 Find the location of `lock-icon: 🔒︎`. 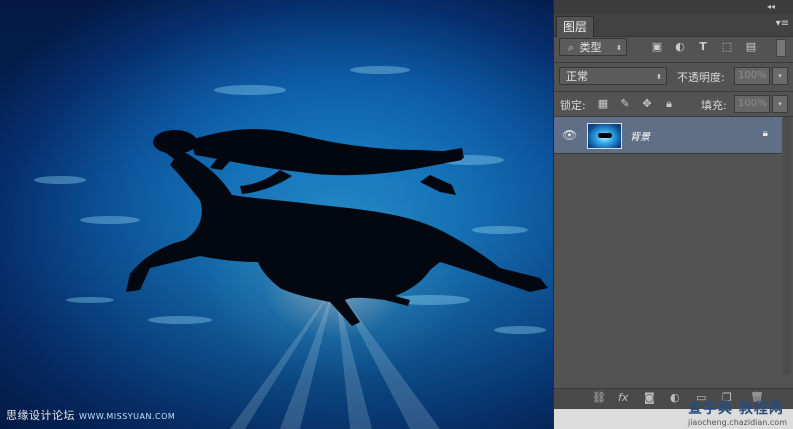

lock-icon: 🔒︎ is located at coordinates (765, 133).